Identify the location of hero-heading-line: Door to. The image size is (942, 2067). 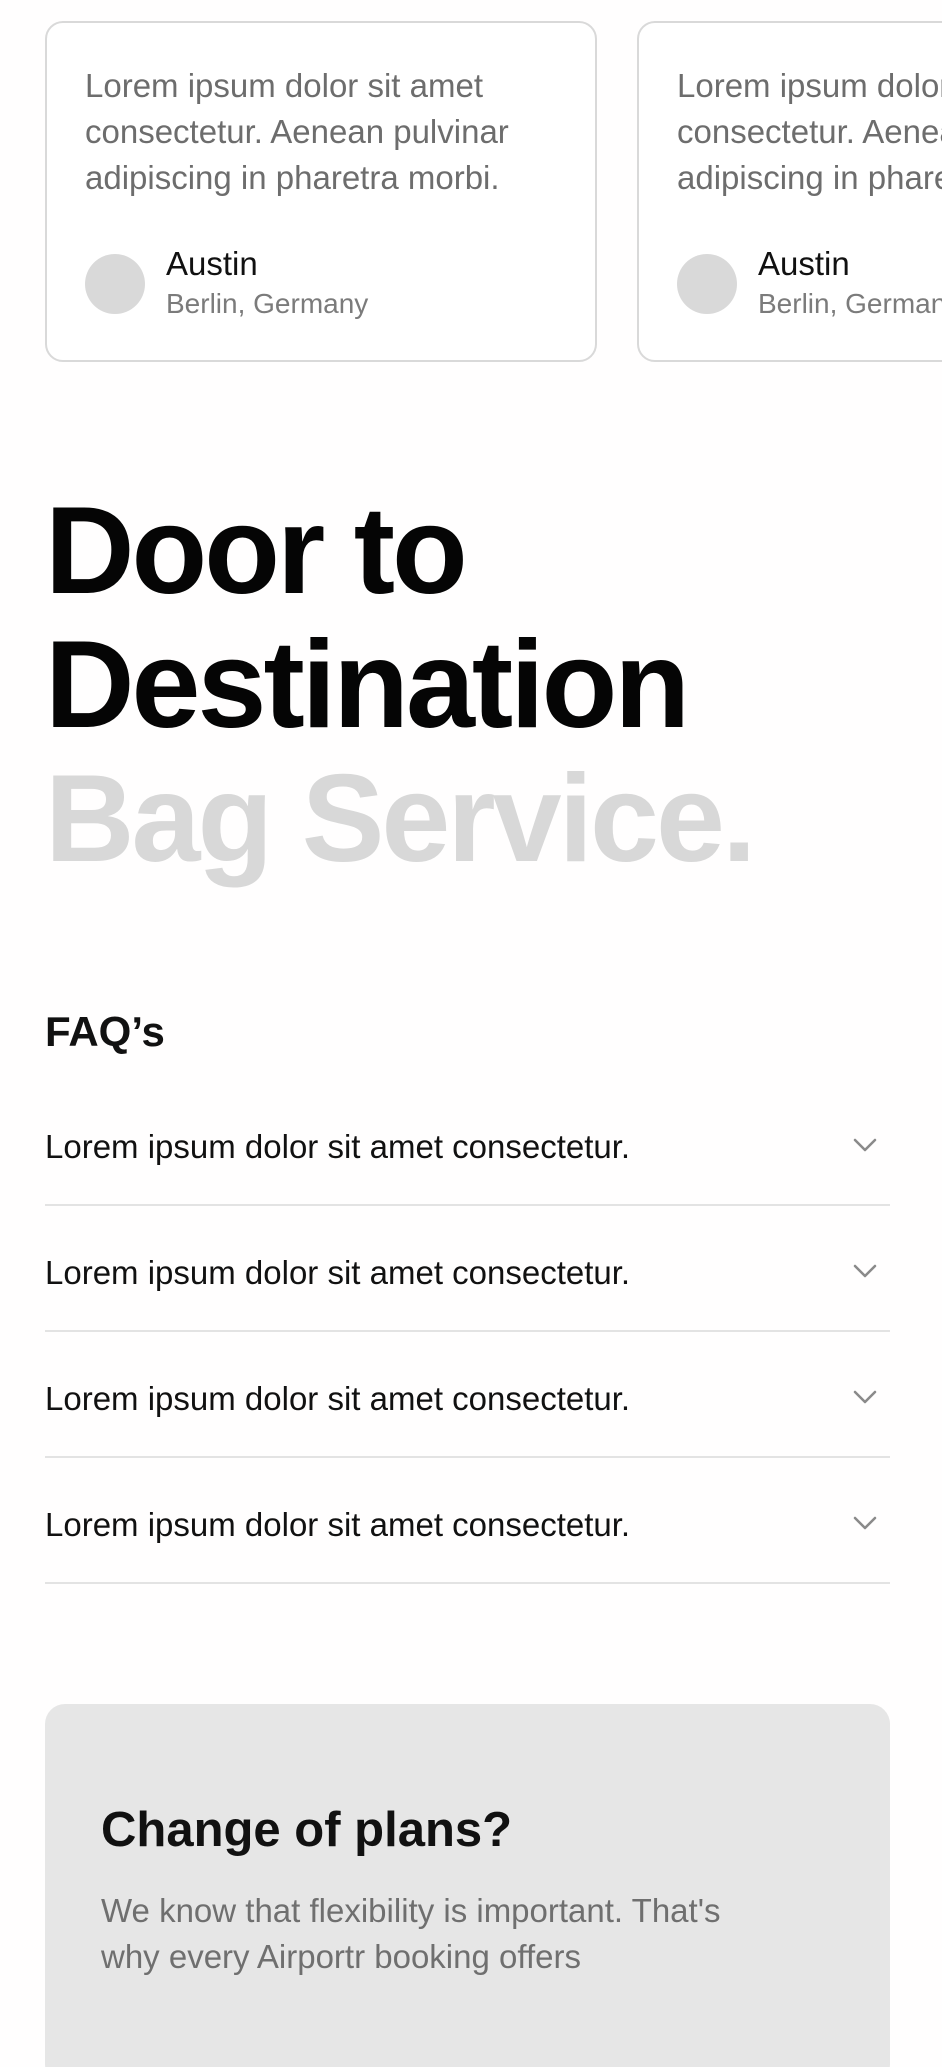
(256, 551).